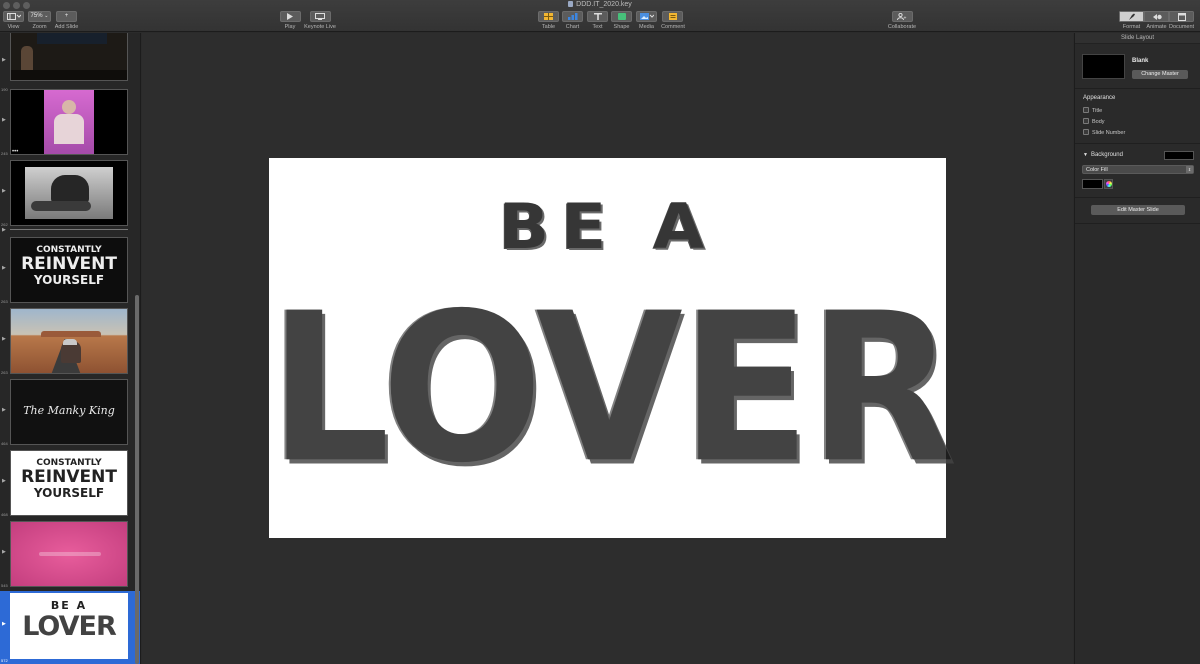 This screenshot has height=664, width=1200. What do you see at coordinates (1092, 110) in the screenshot?
I see `title-checkbox: Title` at bounding box center [1092, 110].